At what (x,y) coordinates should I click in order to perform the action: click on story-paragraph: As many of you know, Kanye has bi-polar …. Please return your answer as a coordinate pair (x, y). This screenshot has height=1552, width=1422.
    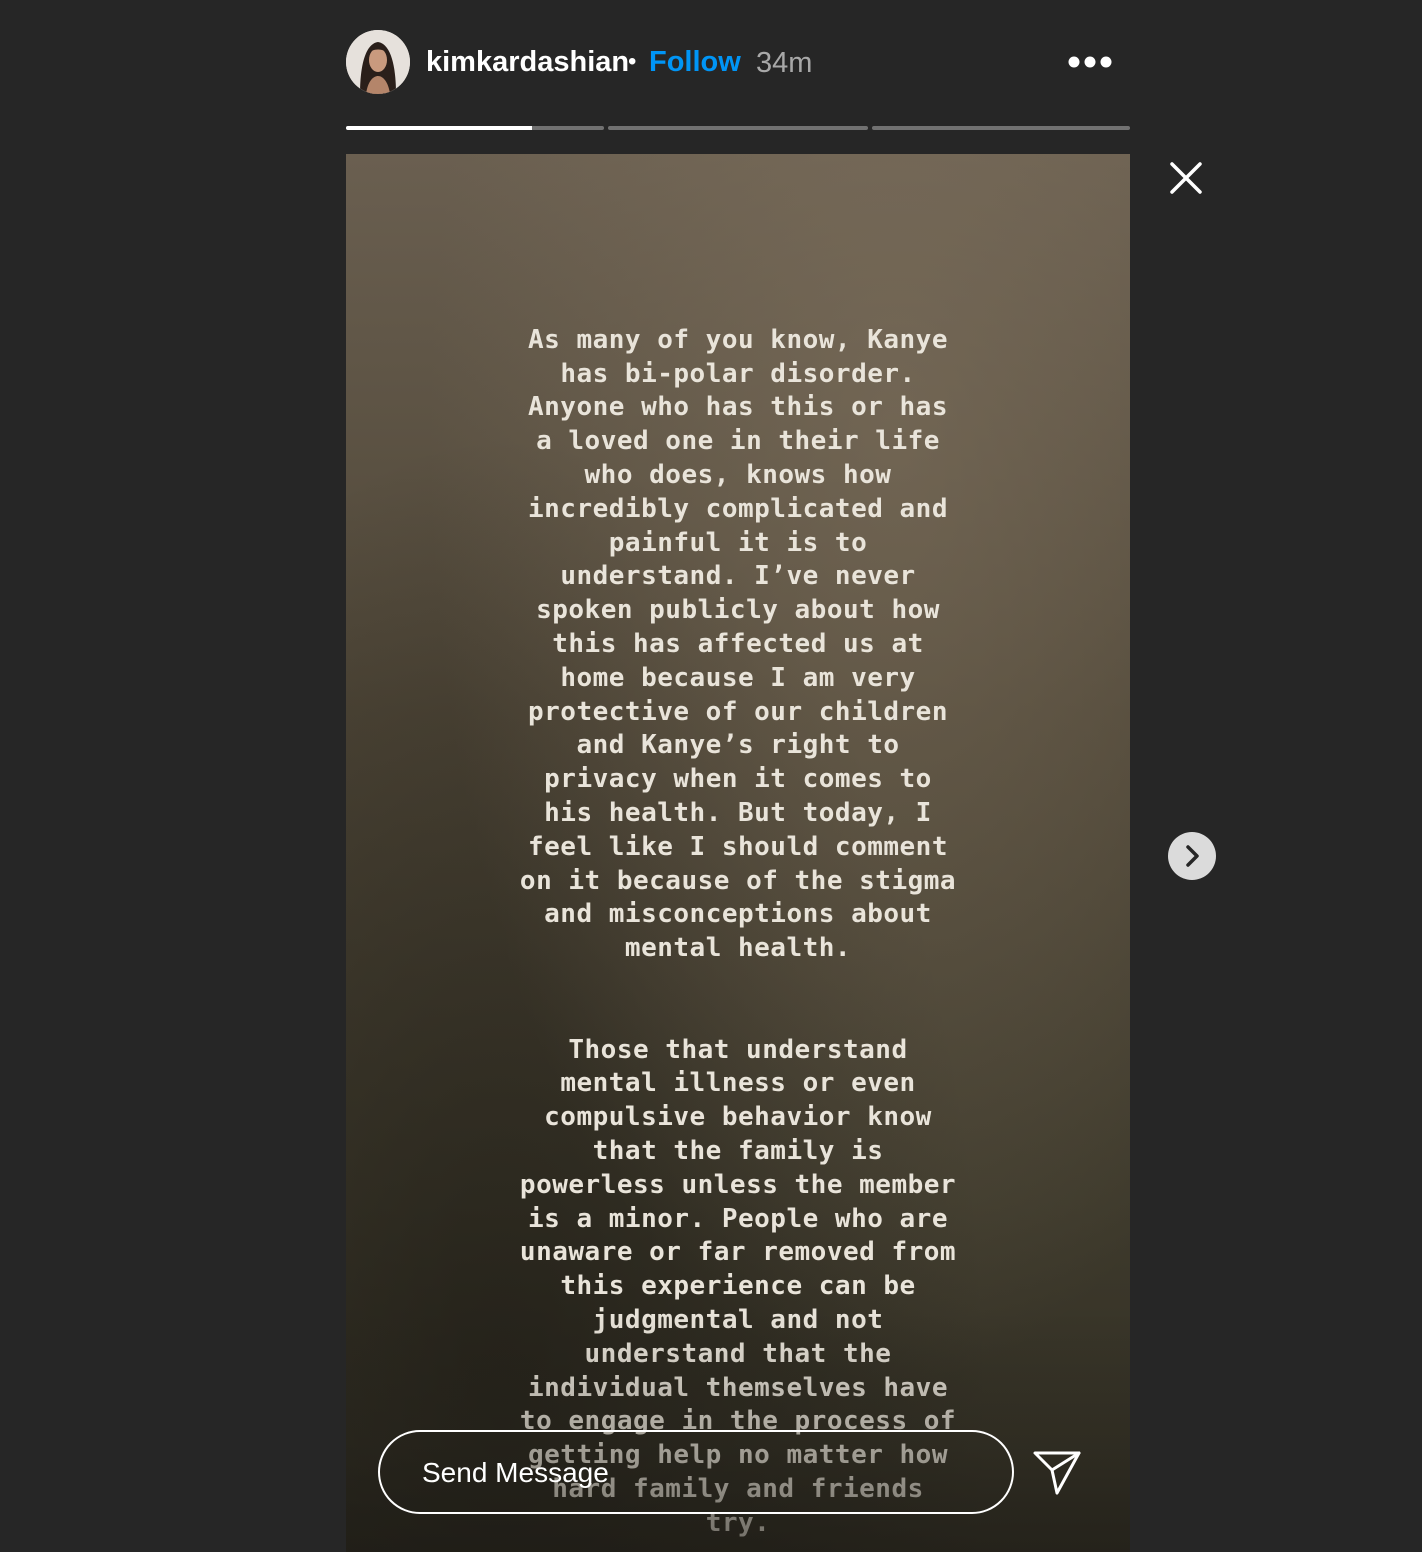
    Looking at the image, I should click on (738, 644).